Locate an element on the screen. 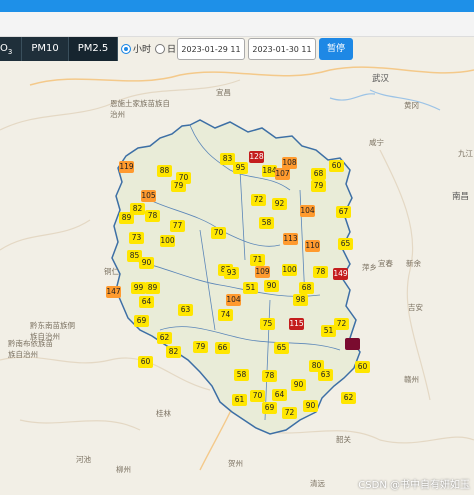 This screenshot has height=495, width=474. aqi-marker: 115 is located at coordinates (296, 324).